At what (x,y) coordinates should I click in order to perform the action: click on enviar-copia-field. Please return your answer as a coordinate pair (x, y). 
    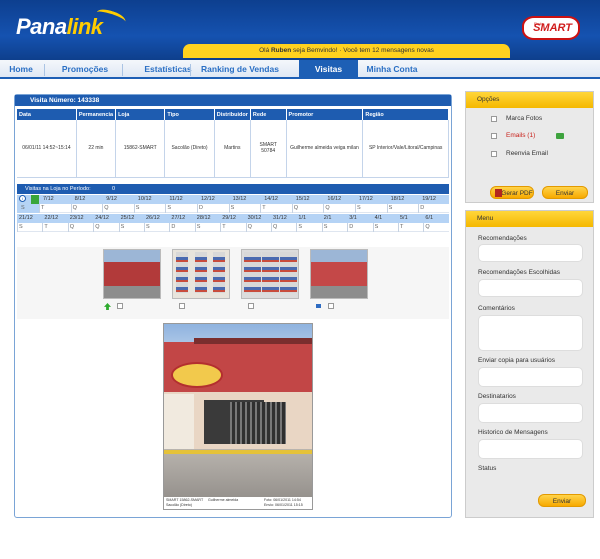
    Looking at the image, I should click on (530, 377).